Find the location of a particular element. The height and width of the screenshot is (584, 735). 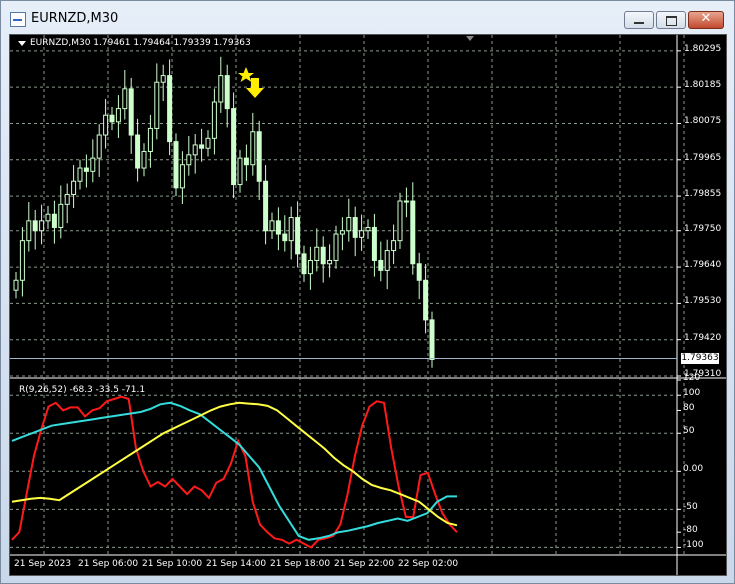

price-tick-label: 1.79530 is located at coordinates (703, 301).